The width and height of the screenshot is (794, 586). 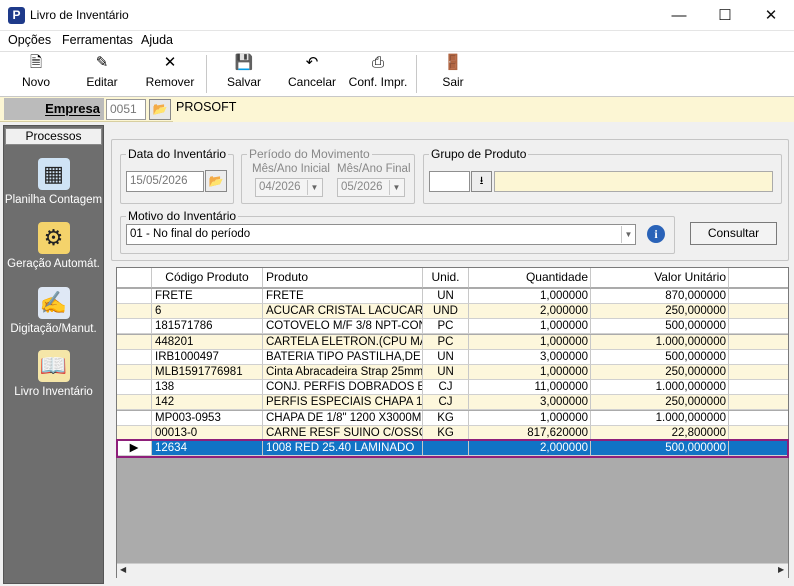 What do you see at coordinates (453, 74) in the screenshot?
I see `sair-button: 🚪 Sair` at bounding box center [453, 74].